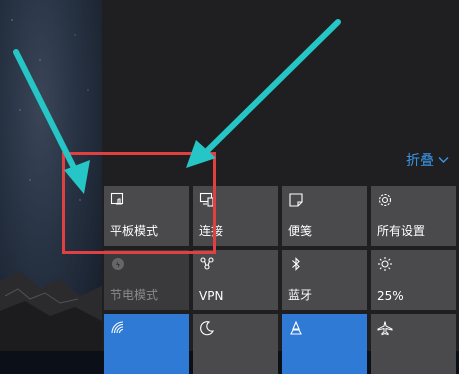  What do you see at coordinates (235, 344) in the screenshot?
I see `tile-focus-assist` at bounding box center [235, 344].